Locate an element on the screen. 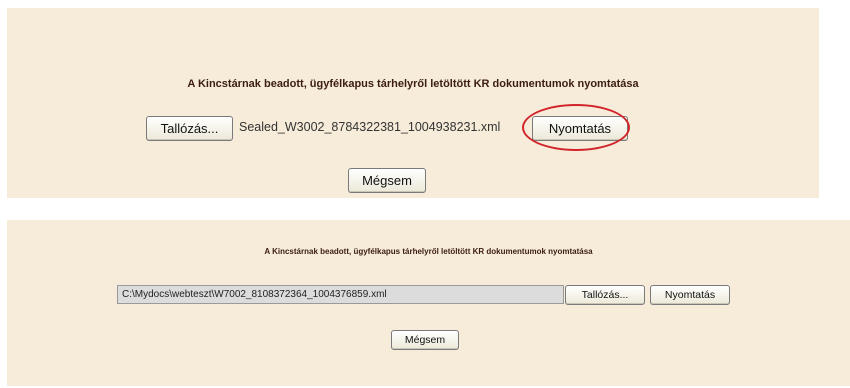 This screenshot has height=388, width=850. highlight-circle is located at coordinates (576, 127).